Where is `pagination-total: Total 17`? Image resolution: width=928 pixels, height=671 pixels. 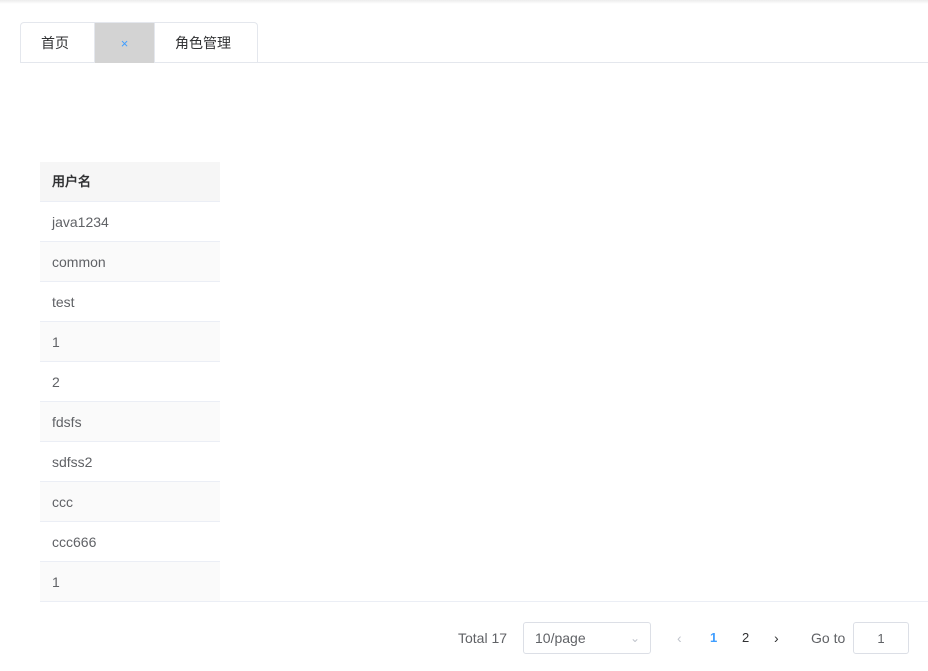
pagination-total: Total 17 is located at coordinates (483, 638).